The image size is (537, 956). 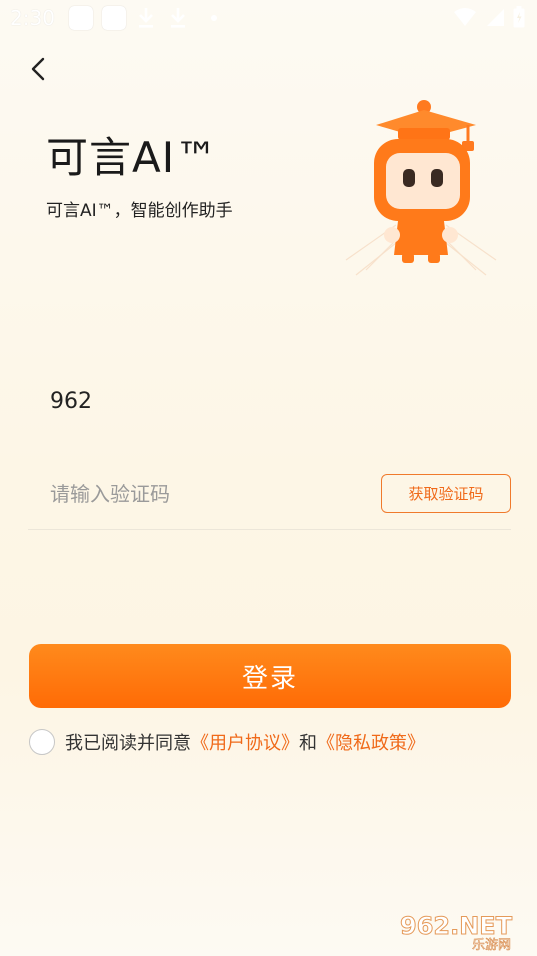 What do you see at coordinates (139, 211) in the screenshot?
I see `app-subtitle: 可言AI™，智能创作助手` at bounding box center [139, 211].